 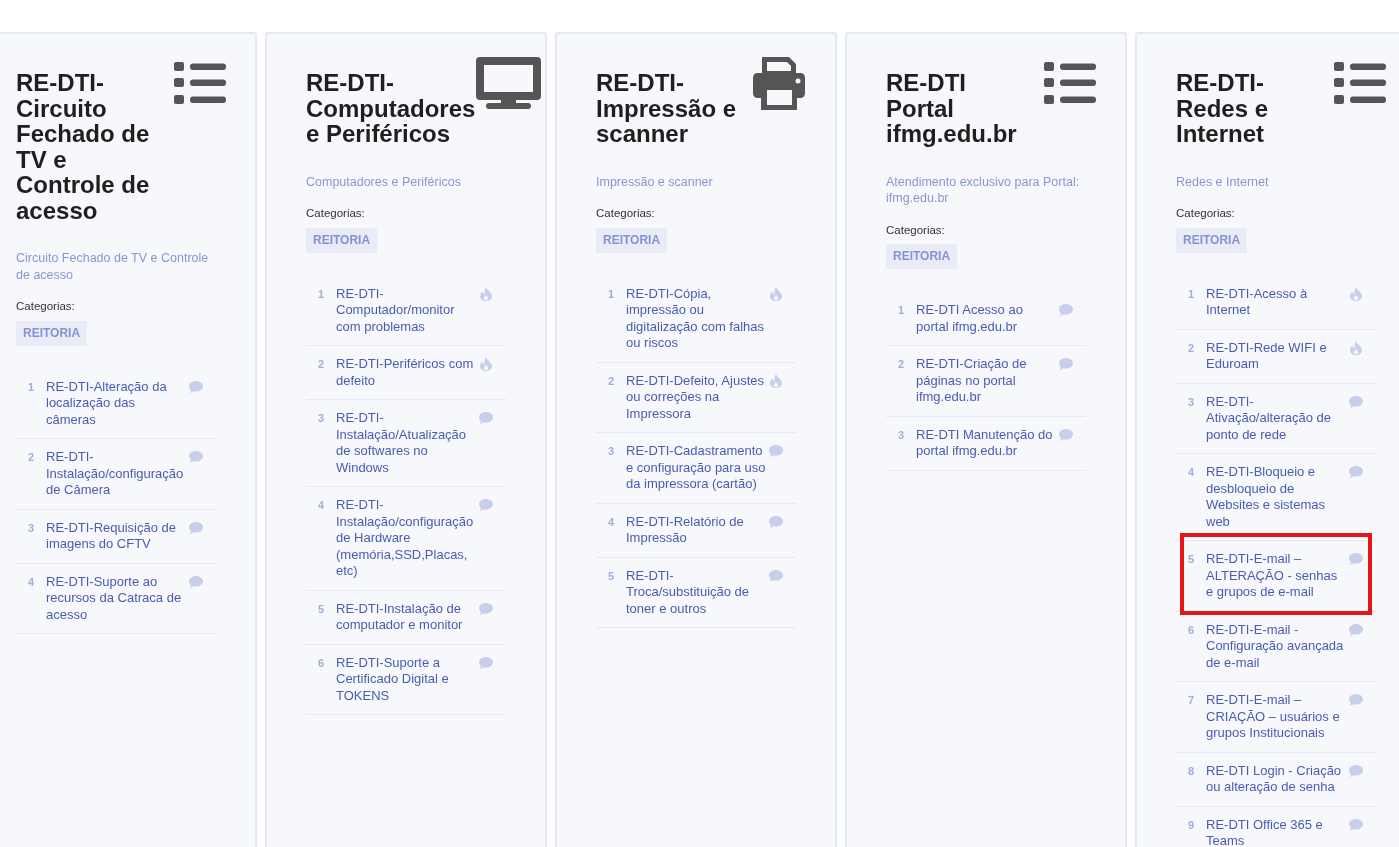 What do you see at coordinates (116, 536) in the screenshot?
I see `item-link: RE-DTI-Requisição de imagens do CFTV` at bounding box center [116, 536].